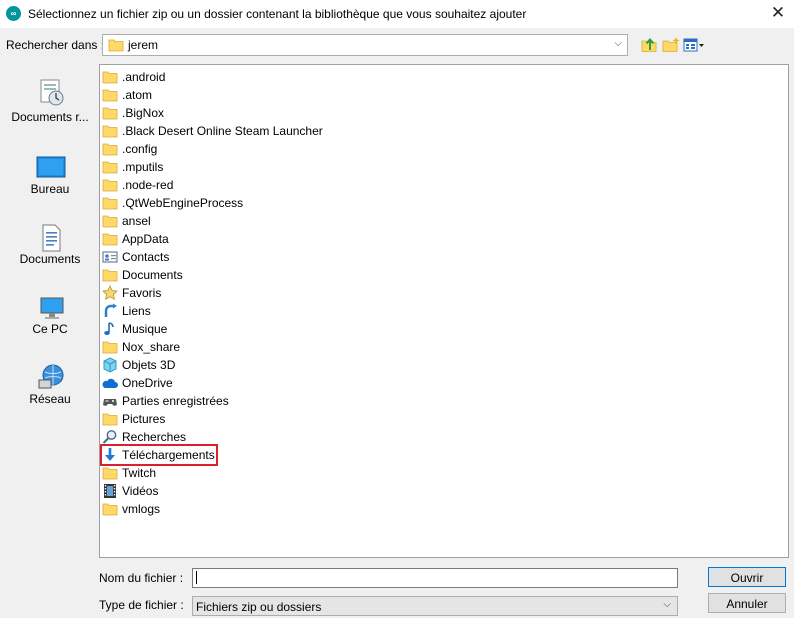 The width and height of the screenshot is (794, 618). Describe the element at coordinates (110, 383) in the screenshot. I see `cloud-icon` at that location.